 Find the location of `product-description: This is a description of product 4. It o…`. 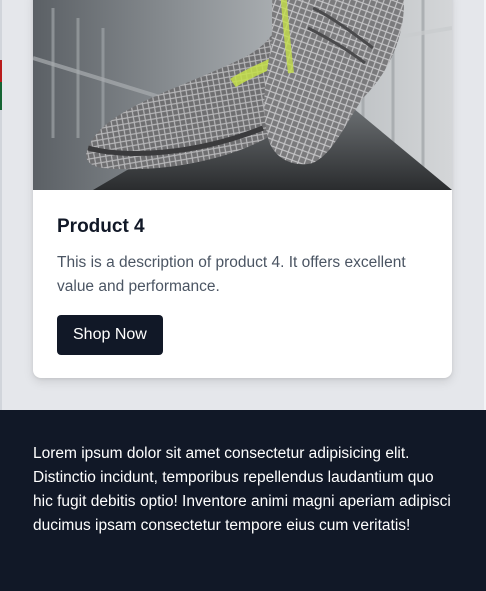

product-description: This is a description of product 4. It o… is located at coordinates (231, 274).